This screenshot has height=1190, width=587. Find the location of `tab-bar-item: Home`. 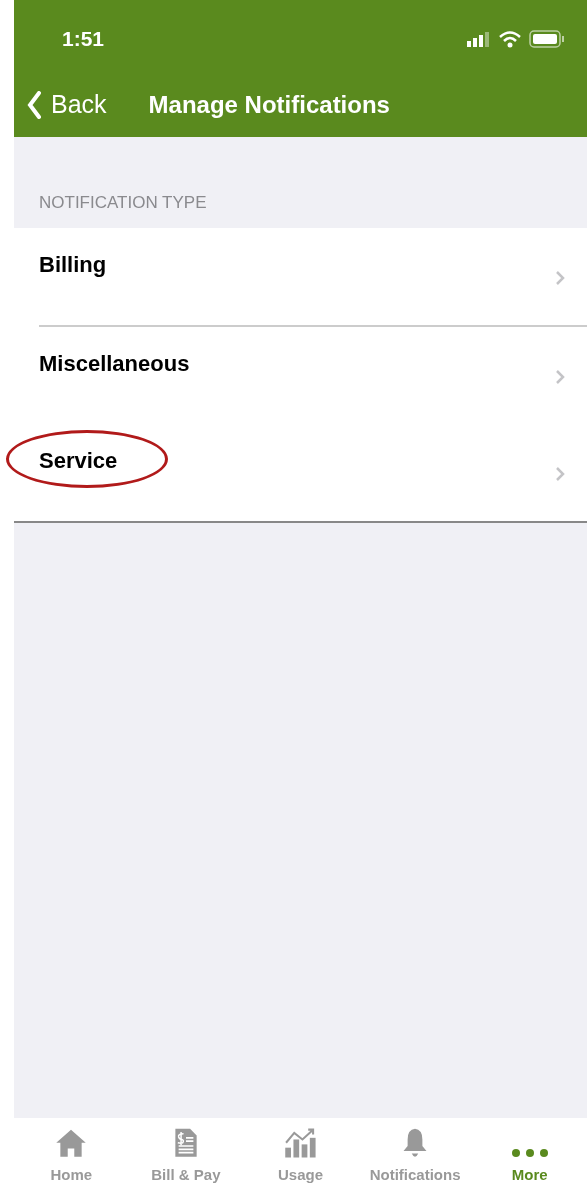

tab-bar-item: Home is located at coordinates (71, 1157).